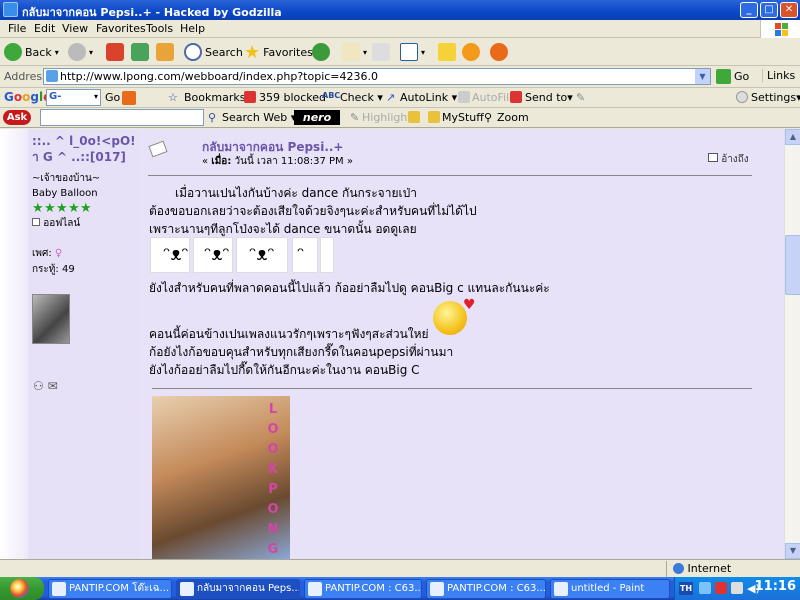  I want to click on history-button, so click(321, 52).